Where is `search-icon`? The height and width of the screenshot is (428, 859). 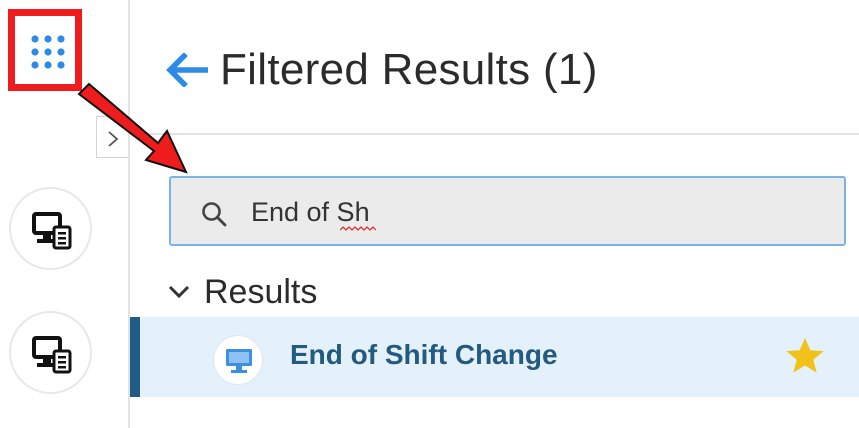
search-icon is located at coordinates (214, 214).